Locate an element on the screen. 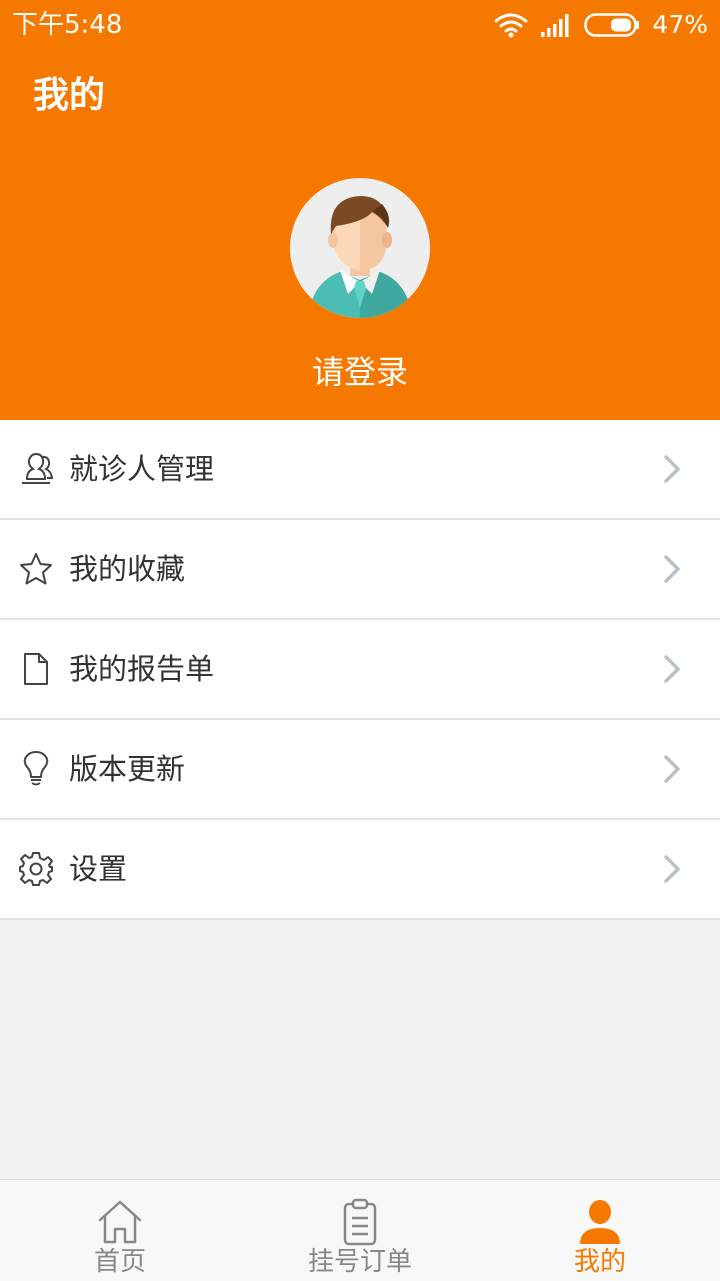  avatar-illustration is located at coordinates (360, 248).